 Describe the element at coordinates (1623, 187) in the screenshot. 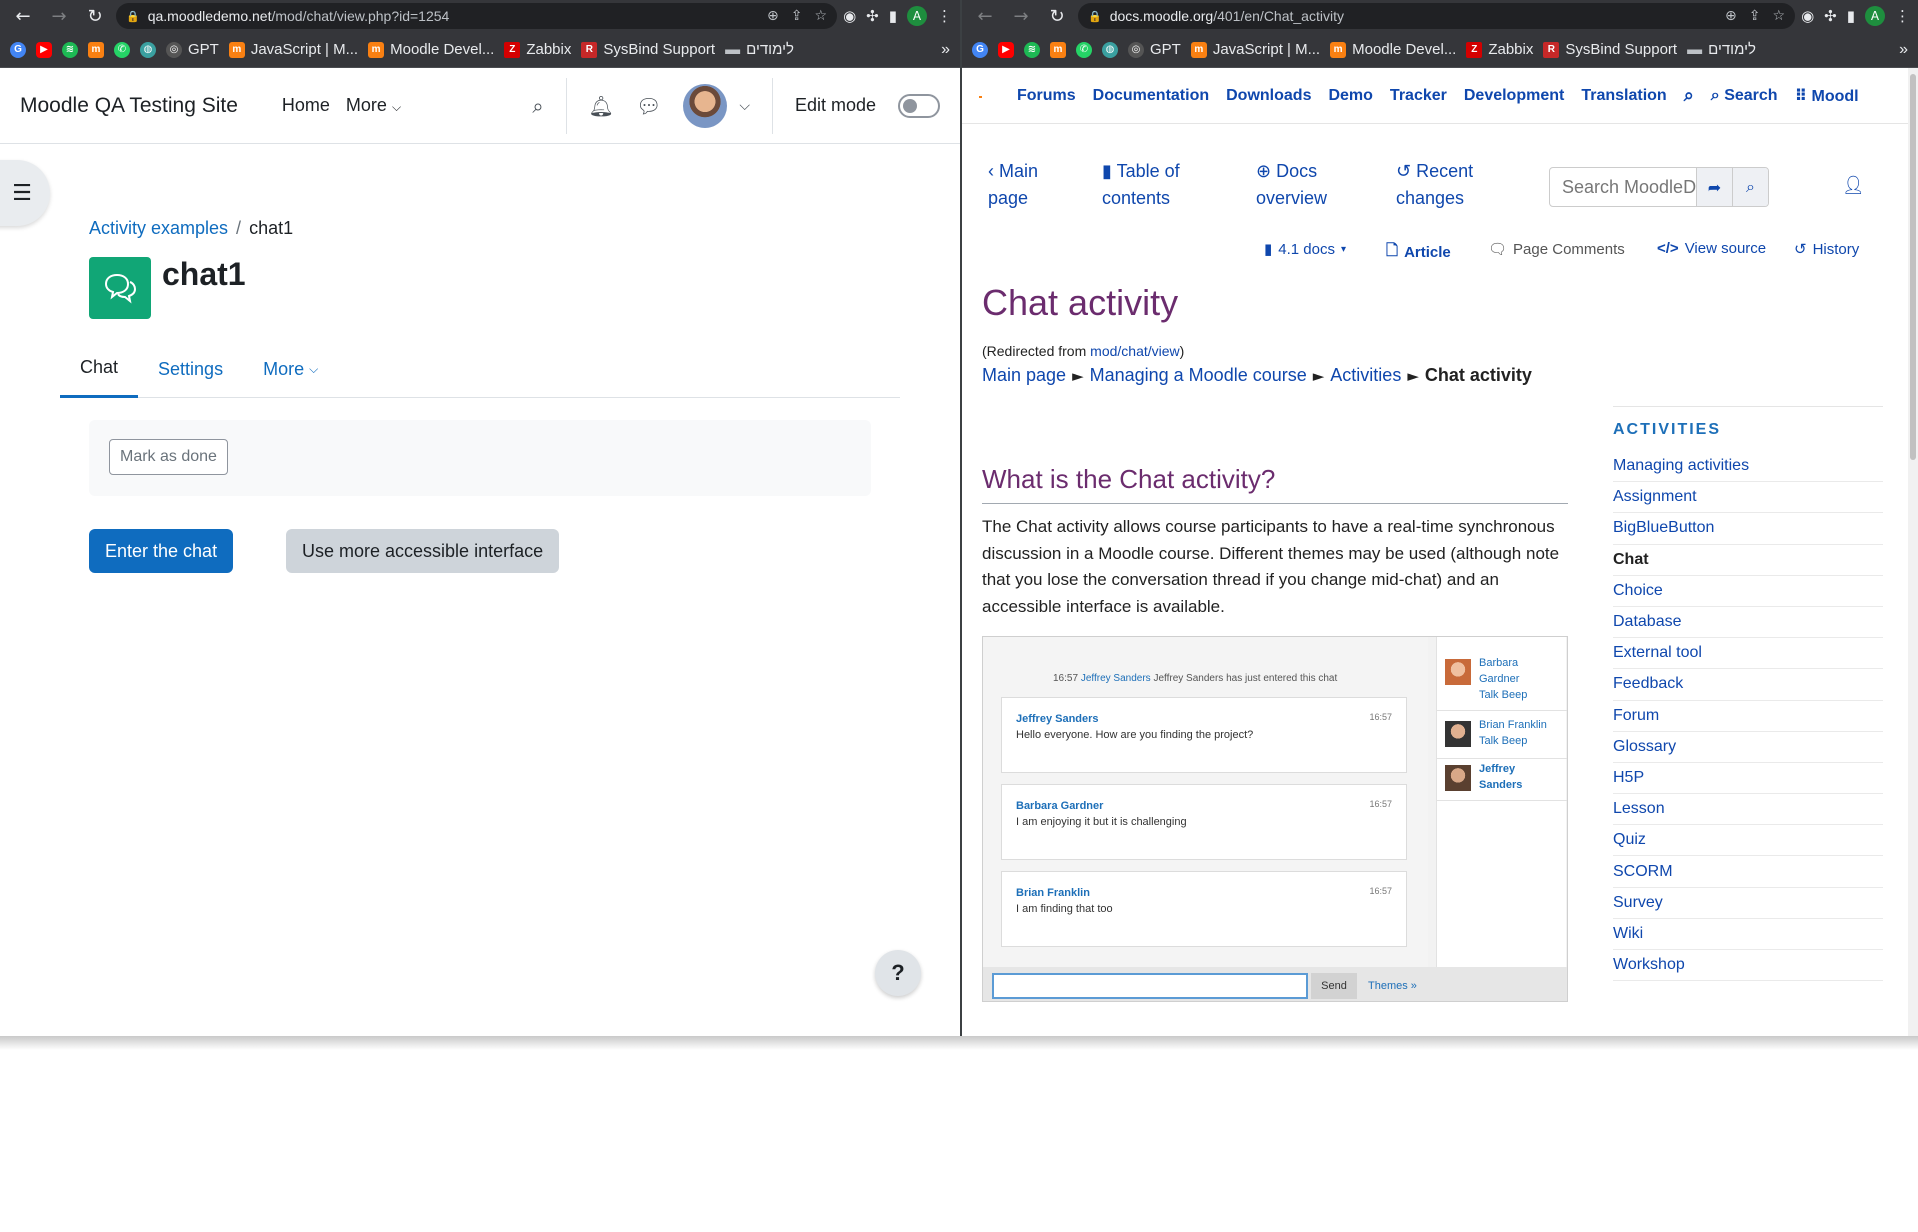

I see `docs-search-input: Search MoodleDc` at that location.